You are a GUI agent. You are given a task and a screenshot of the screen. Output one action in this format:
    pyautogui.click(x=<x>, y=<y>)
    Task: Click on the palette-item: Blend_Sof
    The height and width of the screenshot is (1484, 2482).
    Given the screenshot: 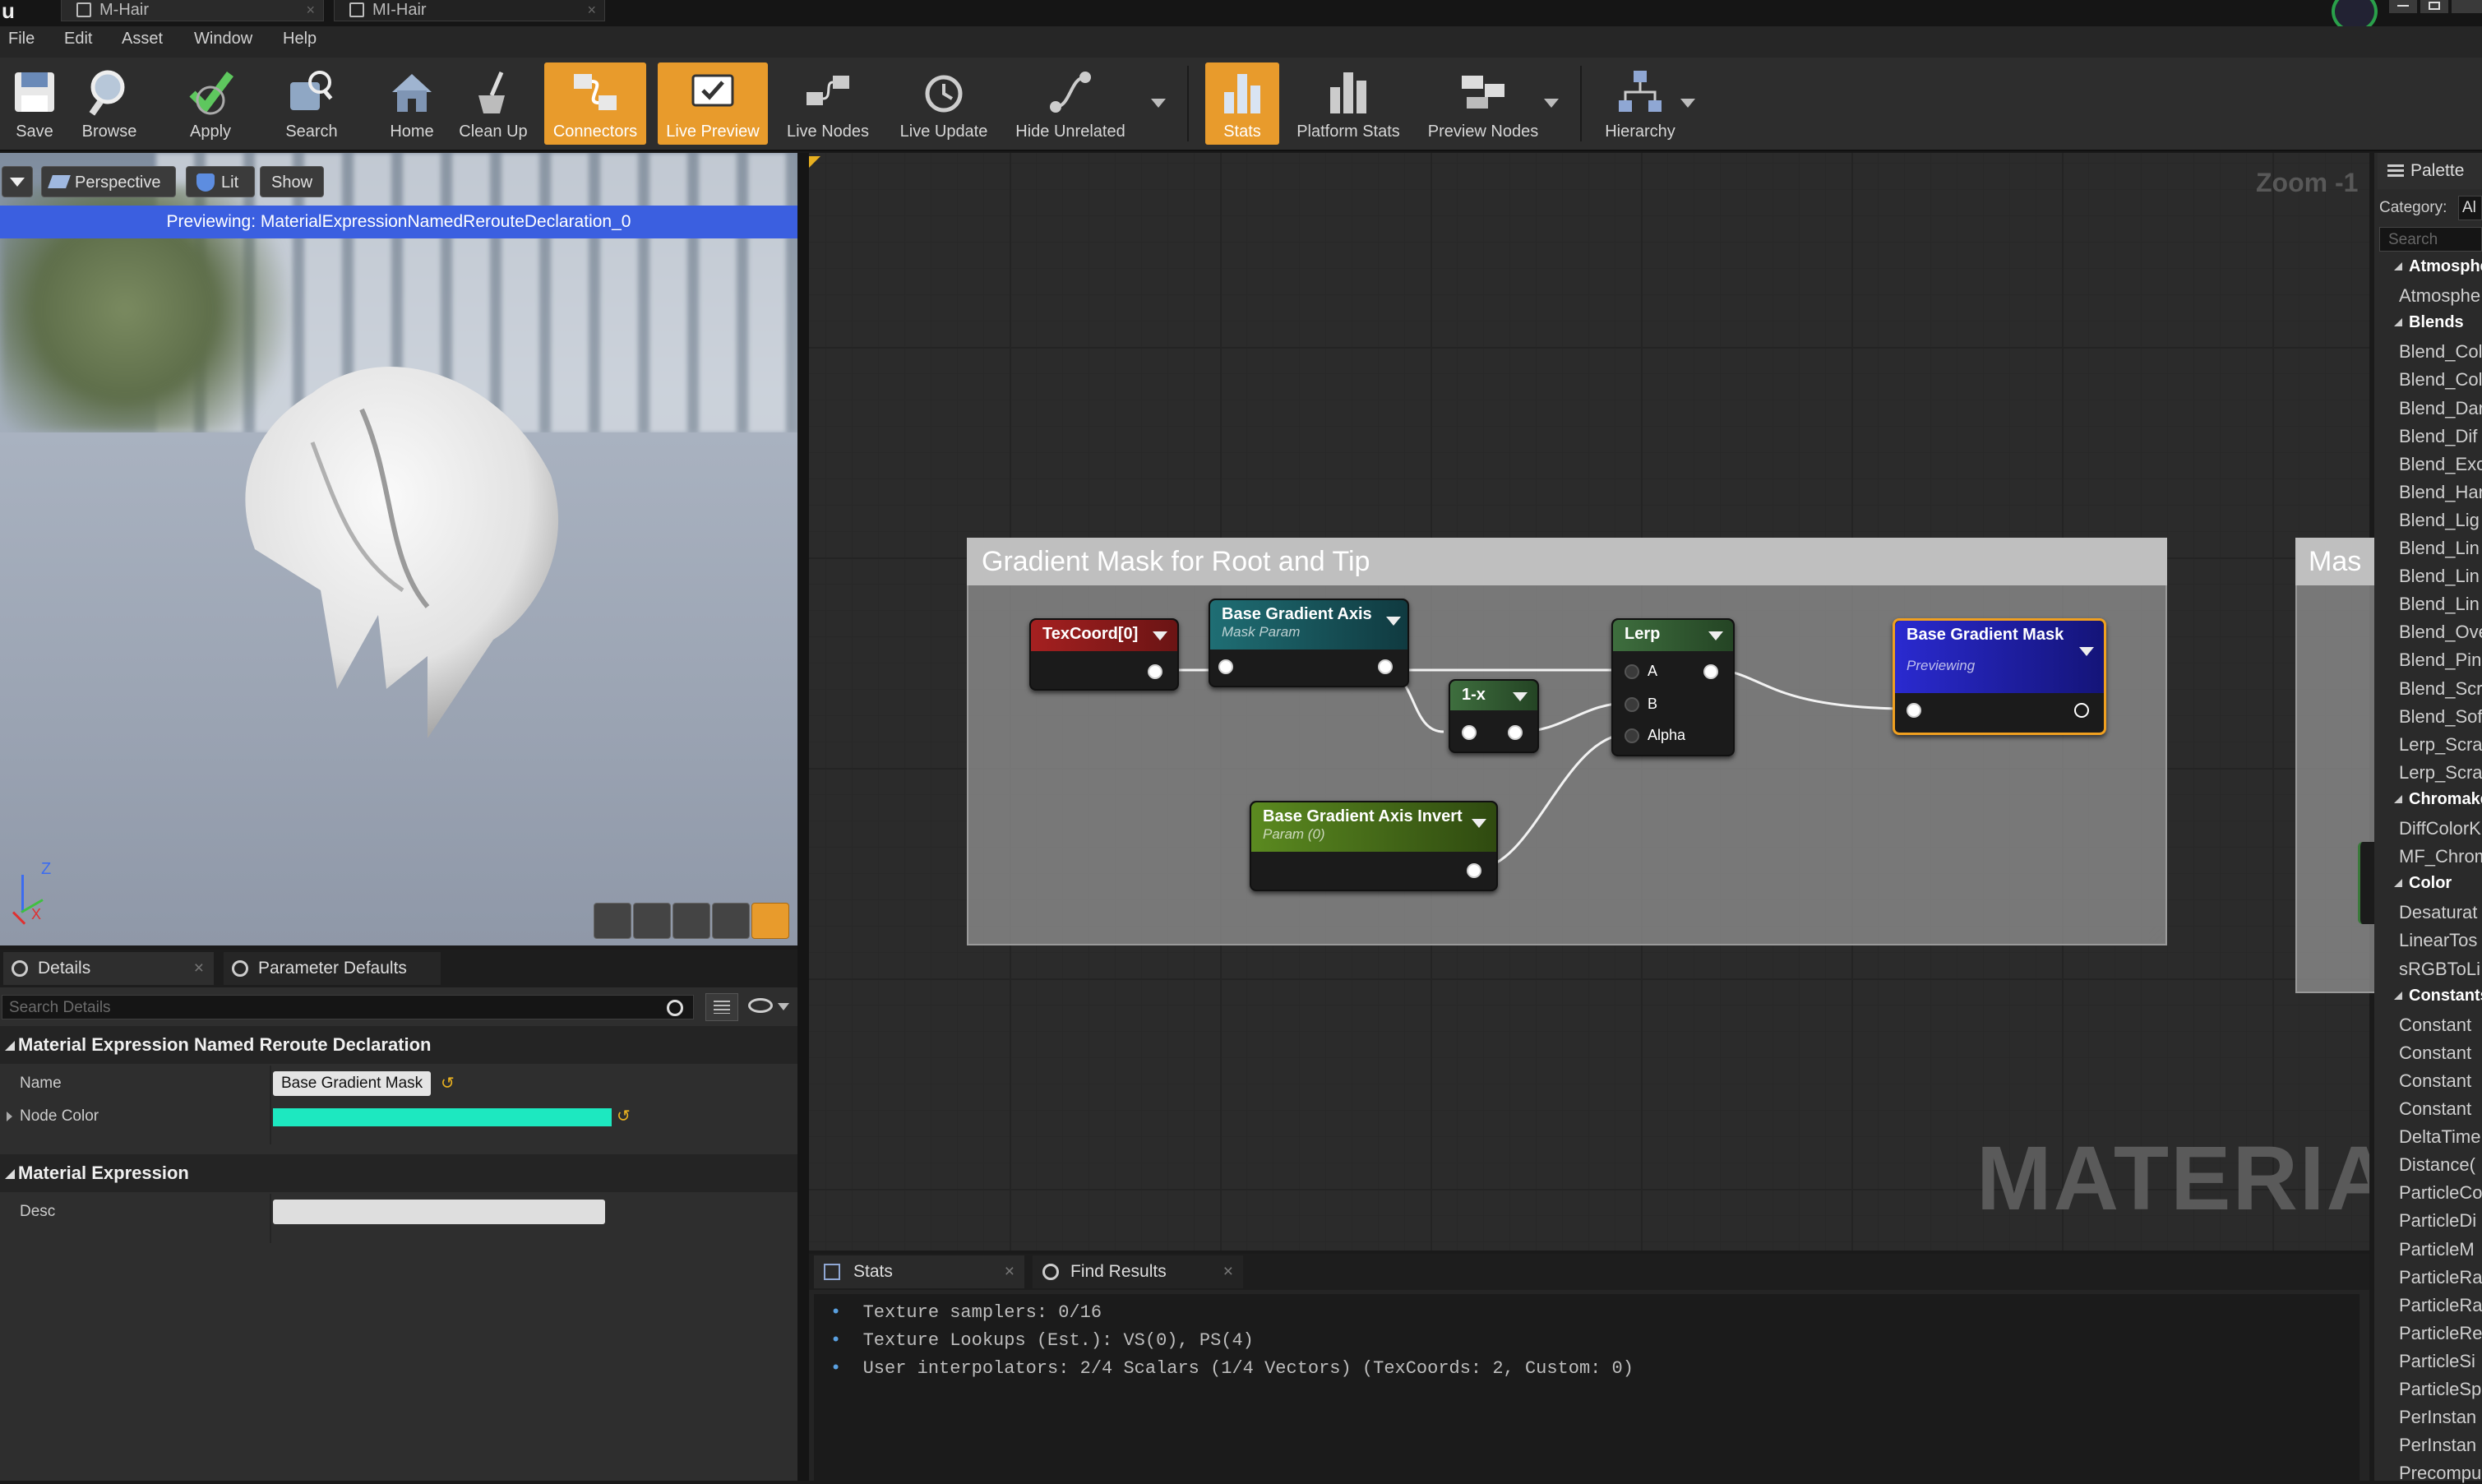 What is the action you would take?
    pyautogui.click(x=2440, y=717)
    